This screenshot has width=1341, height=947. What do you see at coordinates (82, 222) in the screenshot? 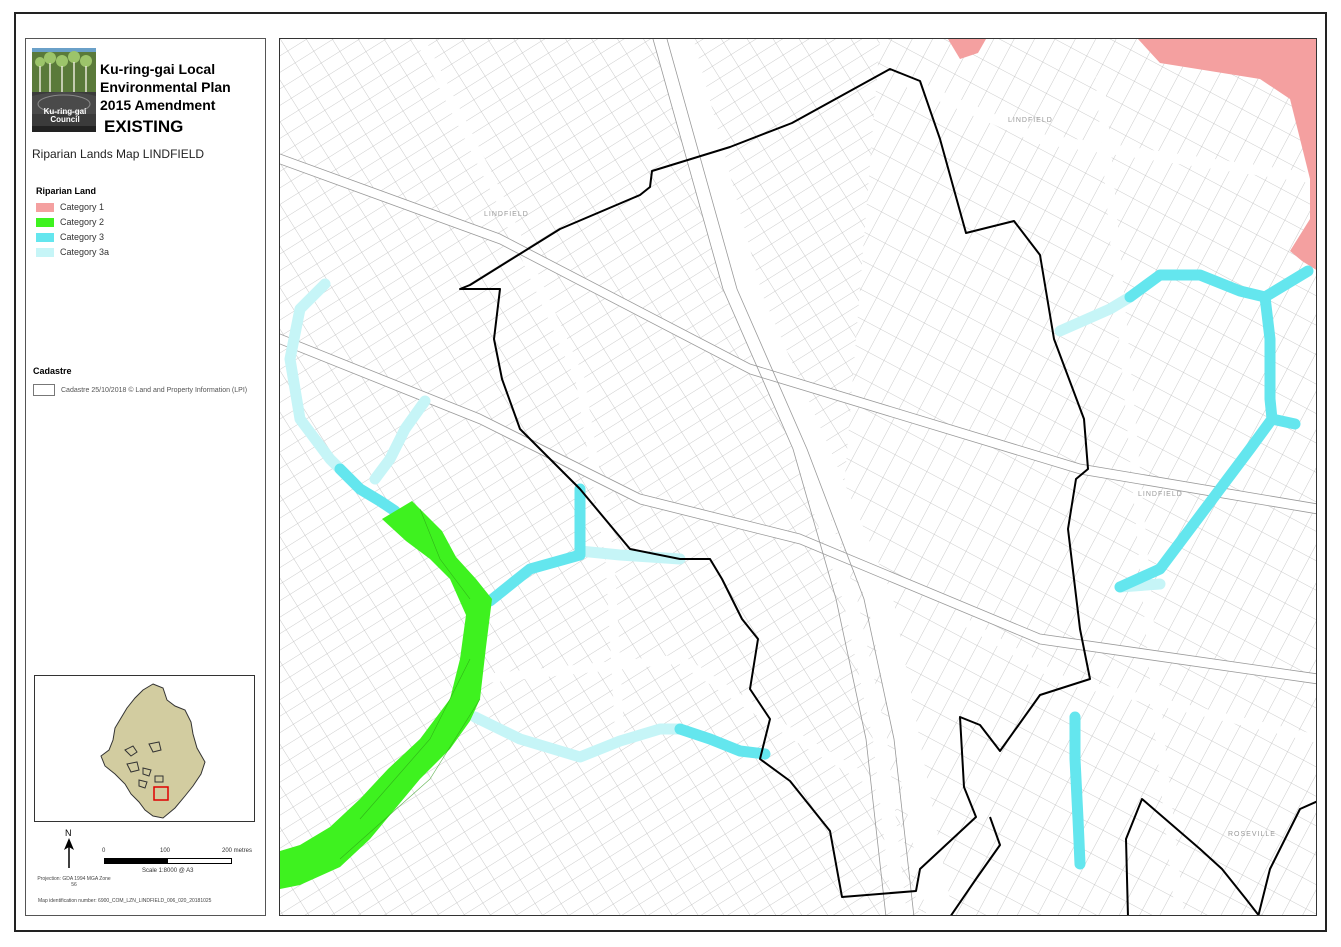
I see `legend-label-category-2: Category 2` at bounding box center [82, 222].